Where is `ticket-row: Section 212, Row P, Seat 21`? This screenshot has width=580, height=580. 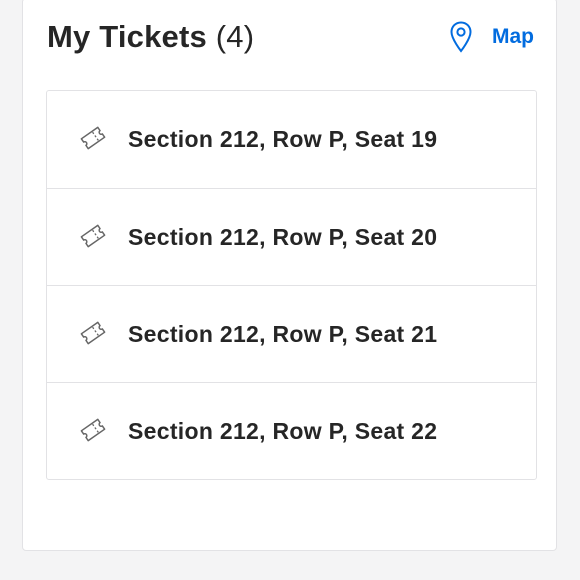 ticket-row: Section 212, Row P, Seat 21 is located at coordinates (291, 333).